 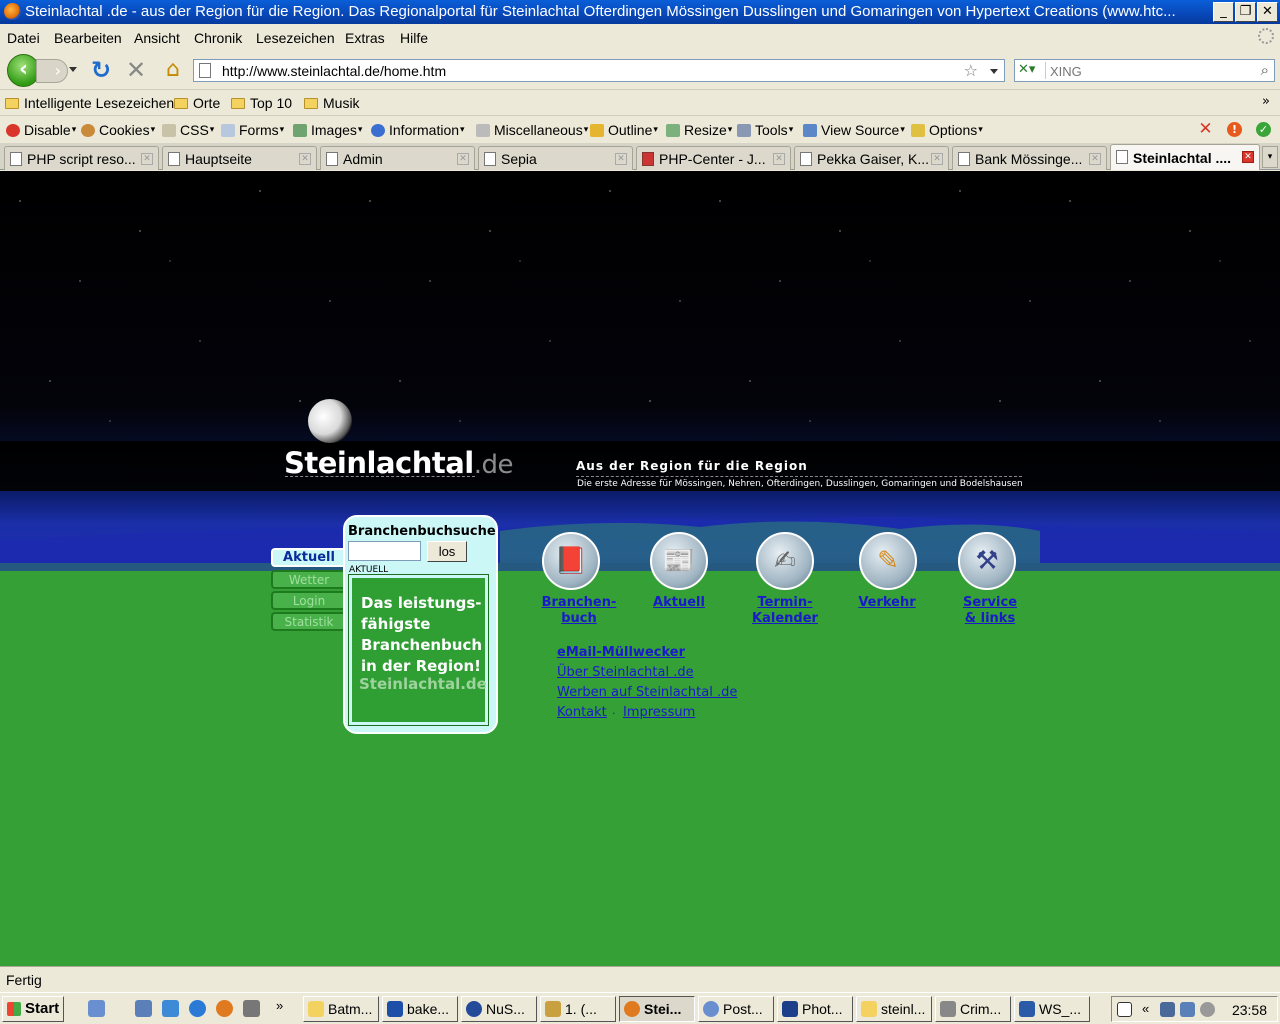 What do you see at coordinates (947, 130) in the screenshot?
I see `dev-options-menu: Options▾` at bounding box center [947, 130].